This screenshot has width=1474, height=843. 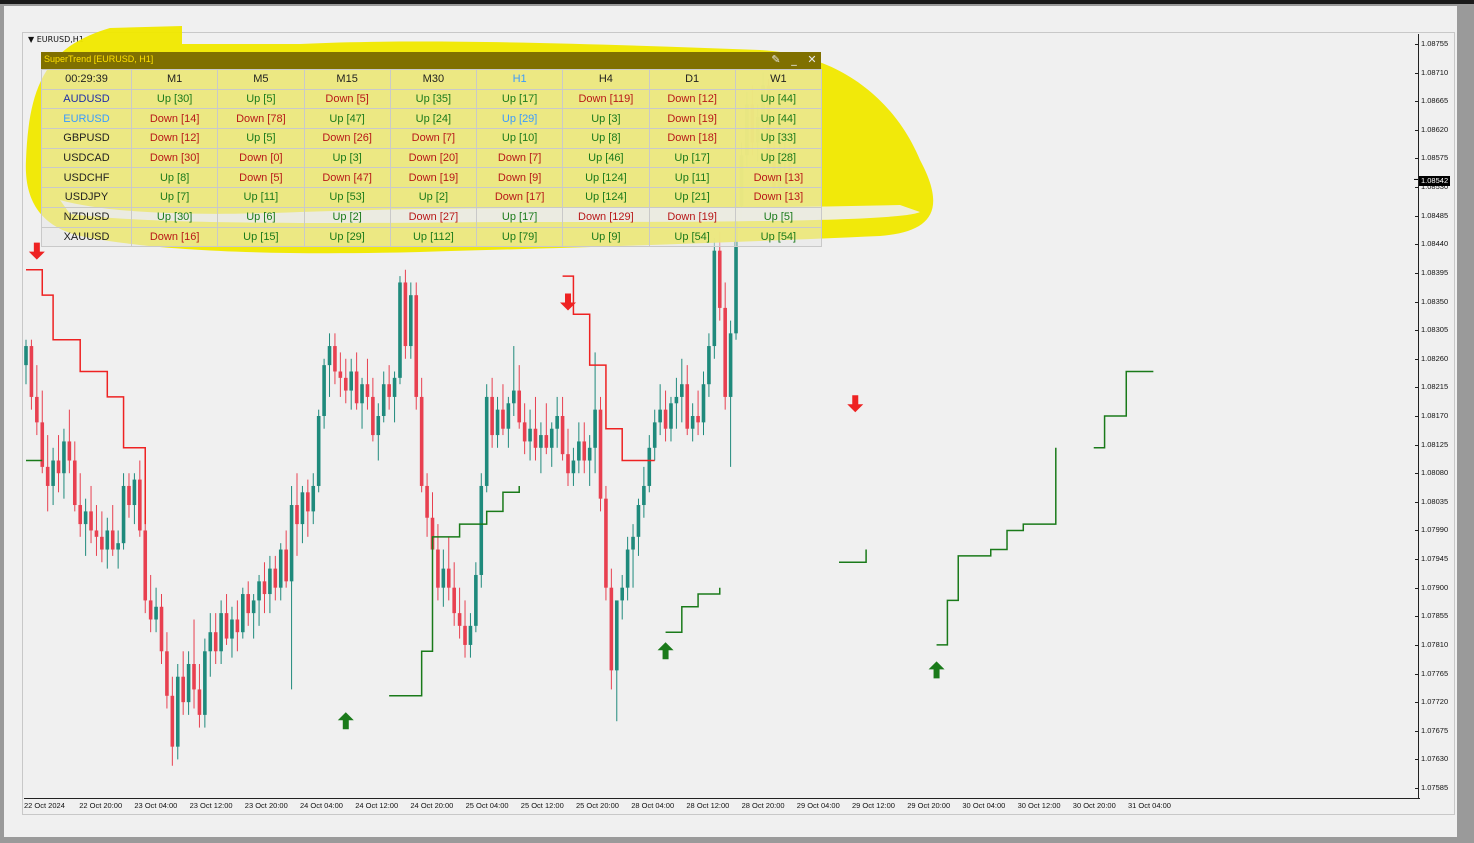 I want to click on timeframe-header-m5: M5, so click(x=261, y=79).